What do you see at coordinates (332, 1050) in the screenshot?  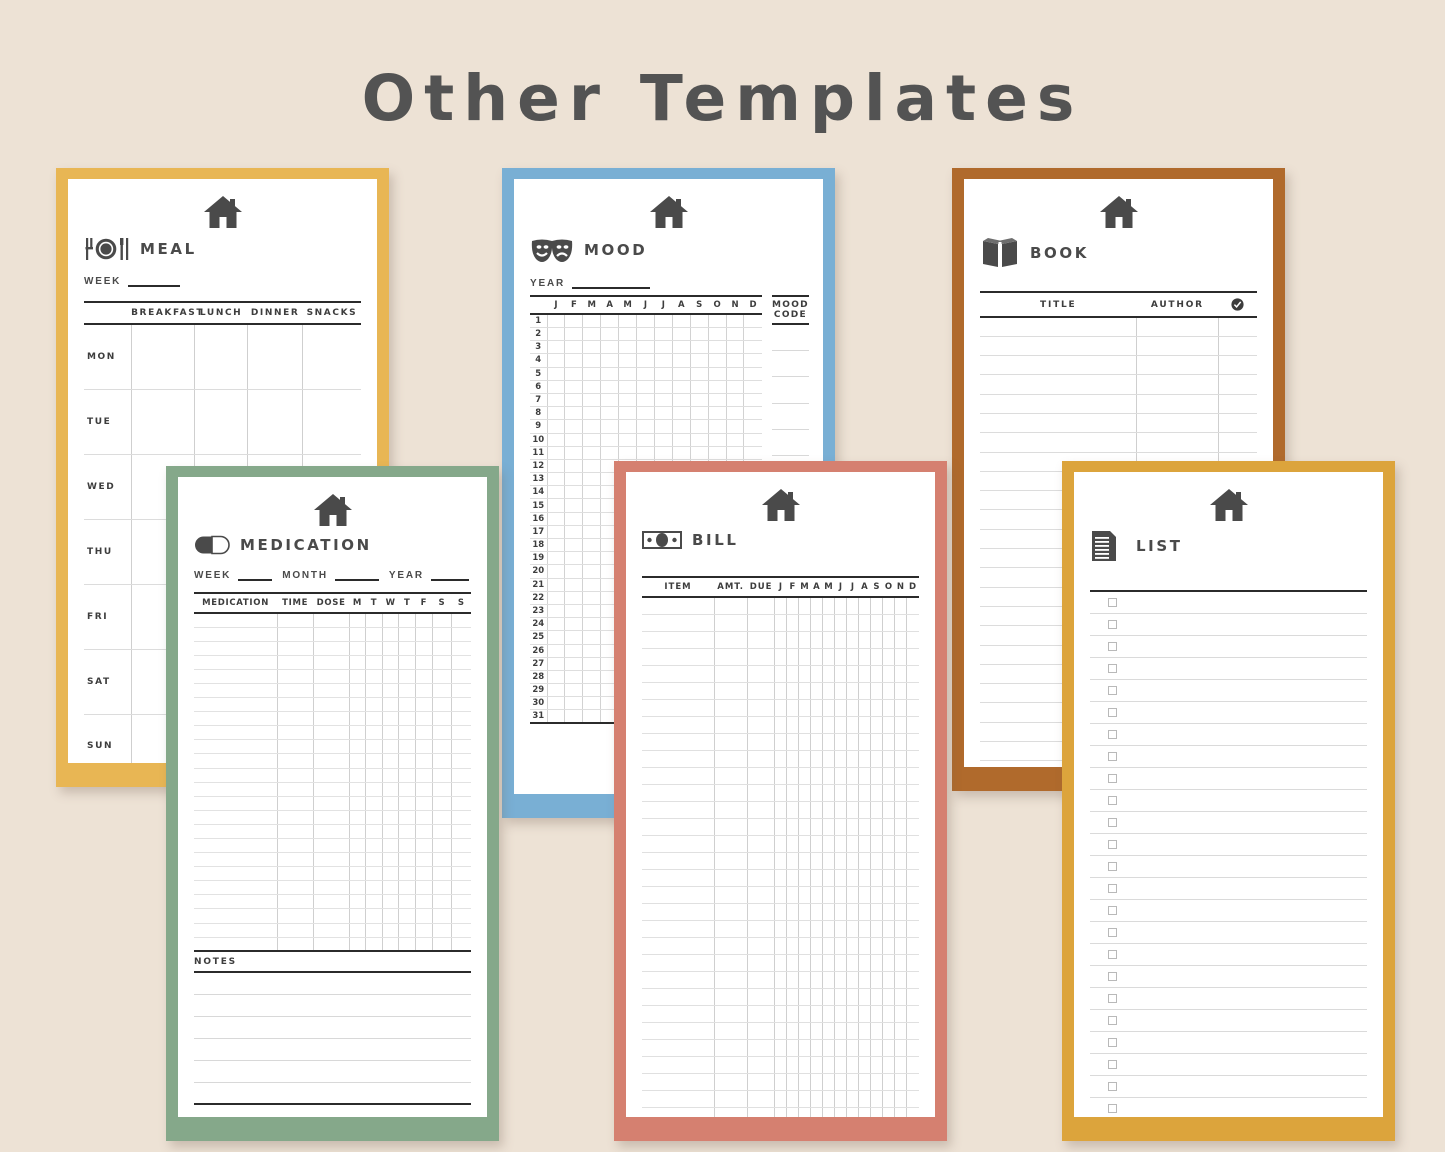 I see `note-line` at bounding box center [332, 1050].